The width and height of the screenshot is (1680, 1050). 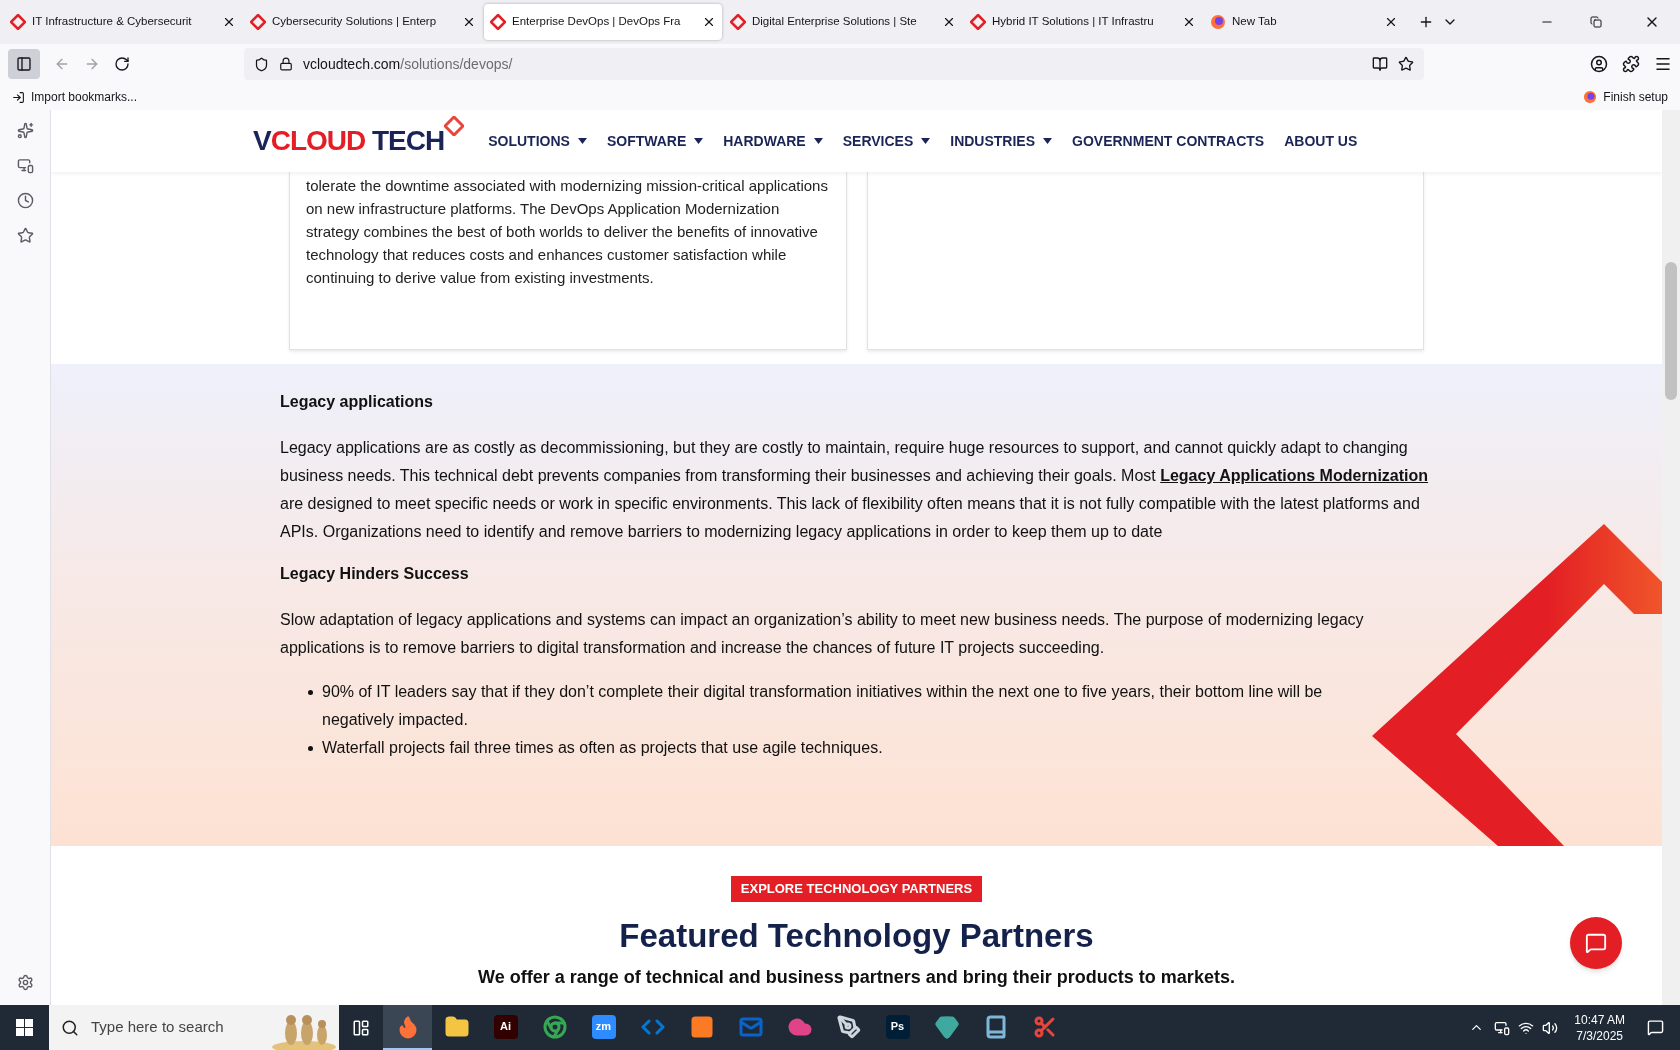 What do you see at coordinates (1321, 141) in the screenshot?
I see `nav-item: ABOUT US` at bounding box center [1321, 141].